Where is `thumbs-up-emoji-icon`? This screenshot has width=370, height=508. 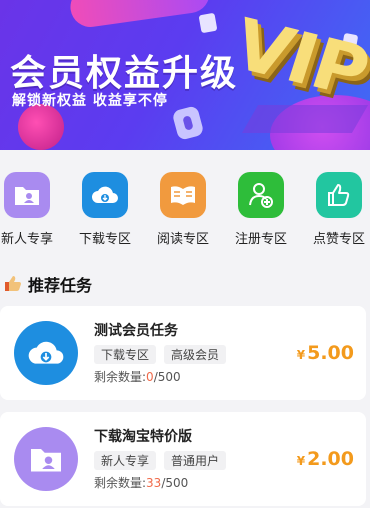 thumbs-up-emoji-icon is located at coordinates (13, 283).